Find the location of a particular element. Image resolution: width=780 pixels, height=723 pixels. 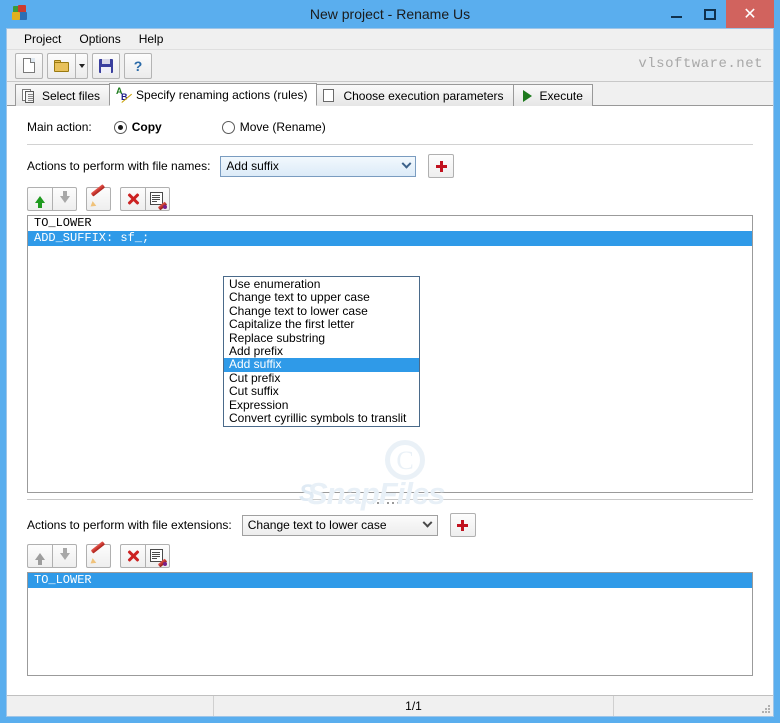

menu-options: Options is located at coordinates (99, 39).